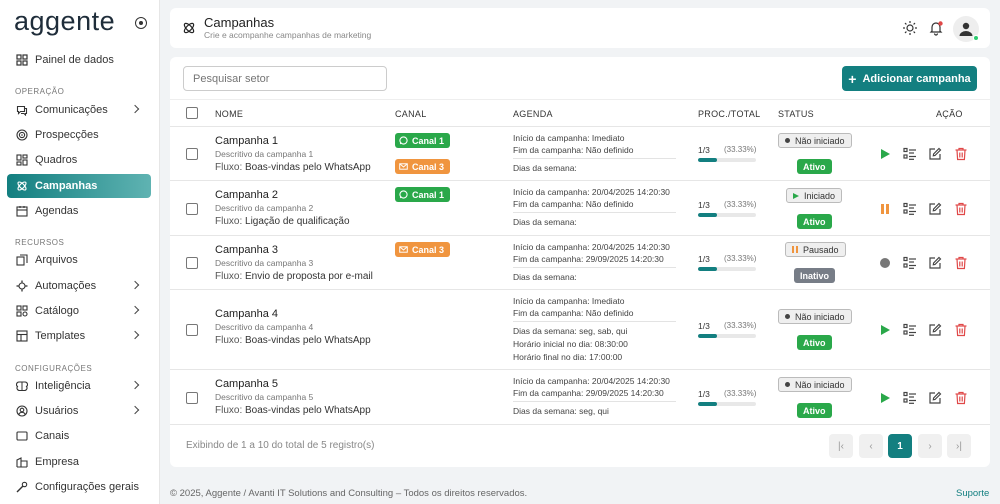  I want to click on campaign-name: Campanha 5, so click(246, 384).